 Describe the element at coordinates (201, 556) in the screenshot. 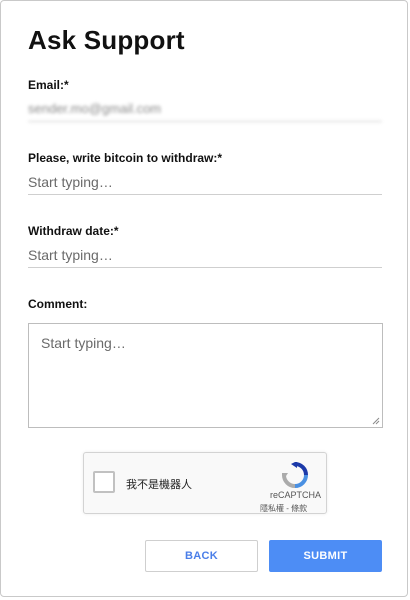

I see `back-button: BACK` at that location.